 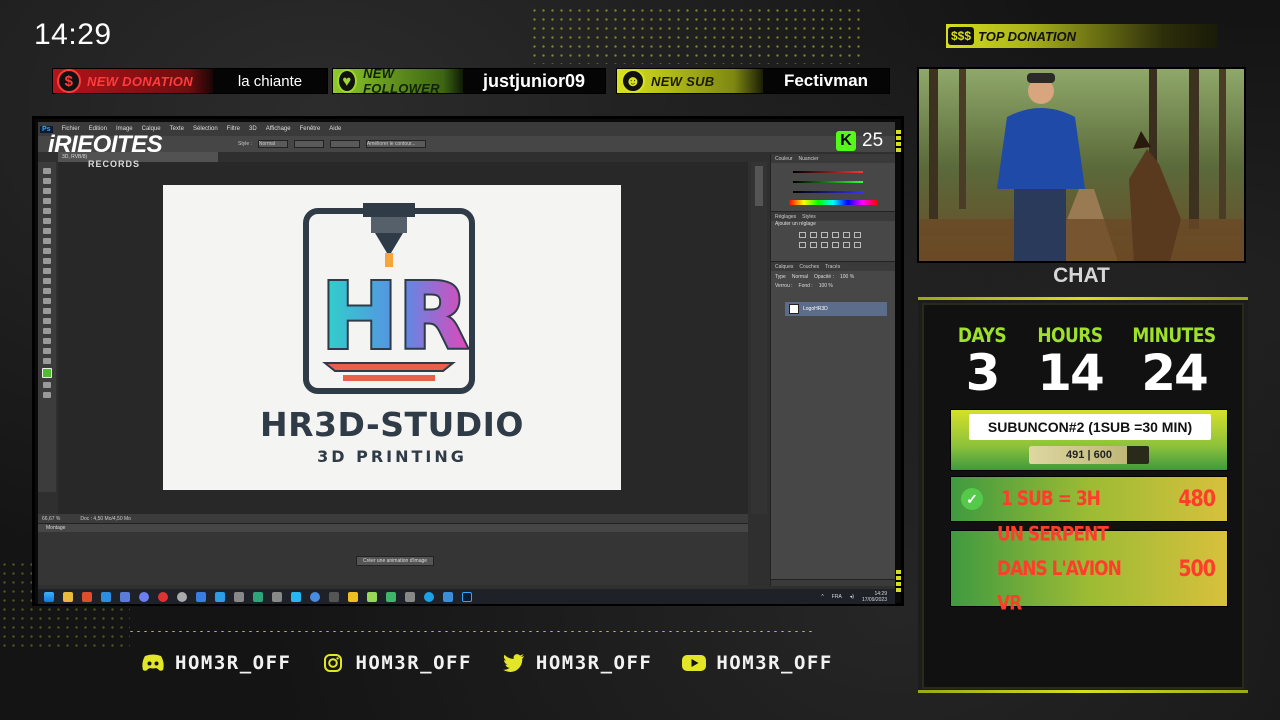 What do you see at coordinates (395, 561) in the screenshot?
I see `create-animation-button: Créer une animation d'image` at bounding box center [395, 561].